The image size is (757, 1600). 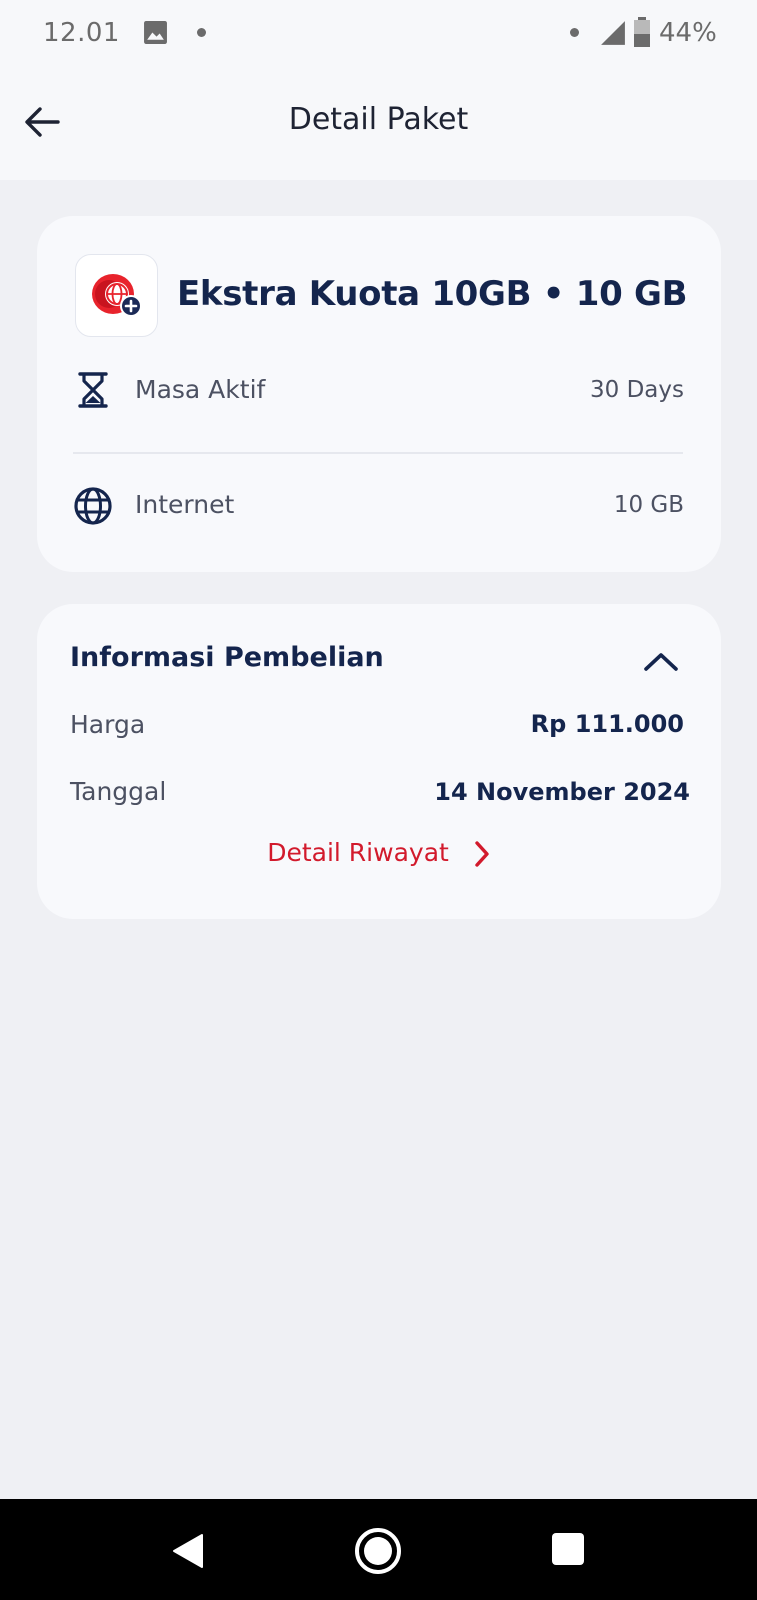 What do you see at coordinates (185, 504) in the screenshot?
I see `internet-label: Internet` at bounding box center [185, 504].